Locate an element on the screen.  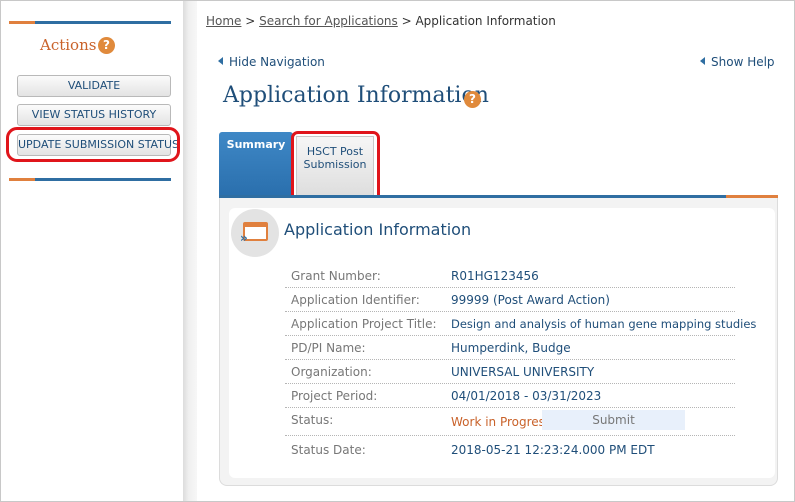
grant-number-label: Grant Number: is located at coordinates (336, 276).